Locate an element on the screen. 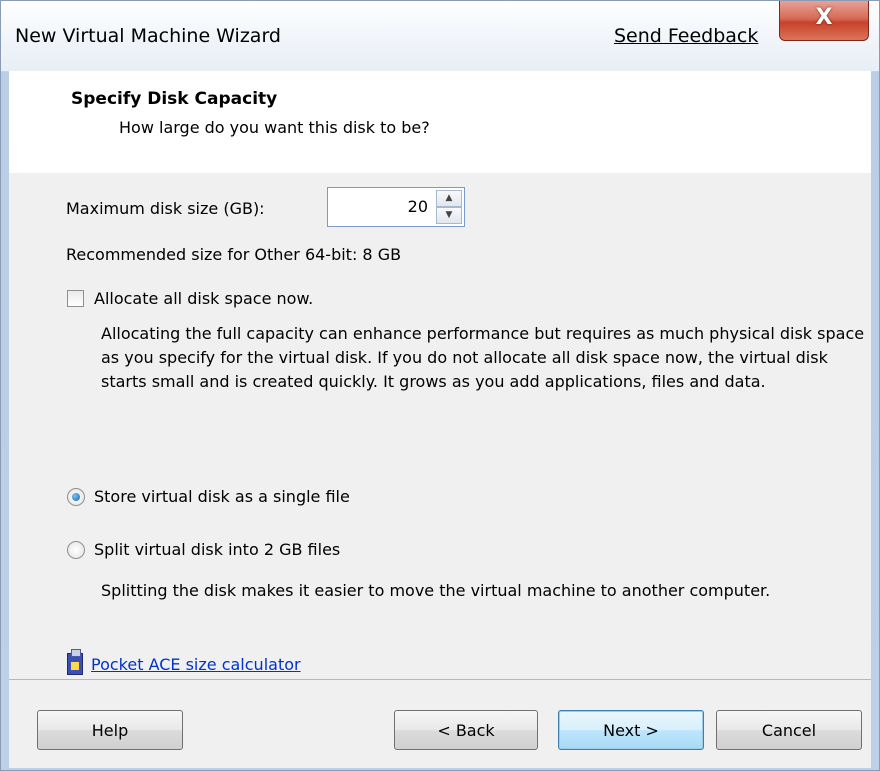 The width and height of the screenshot is (880, 771). send-feedback-link: Send Feedback is located at coordinates (686, 36).